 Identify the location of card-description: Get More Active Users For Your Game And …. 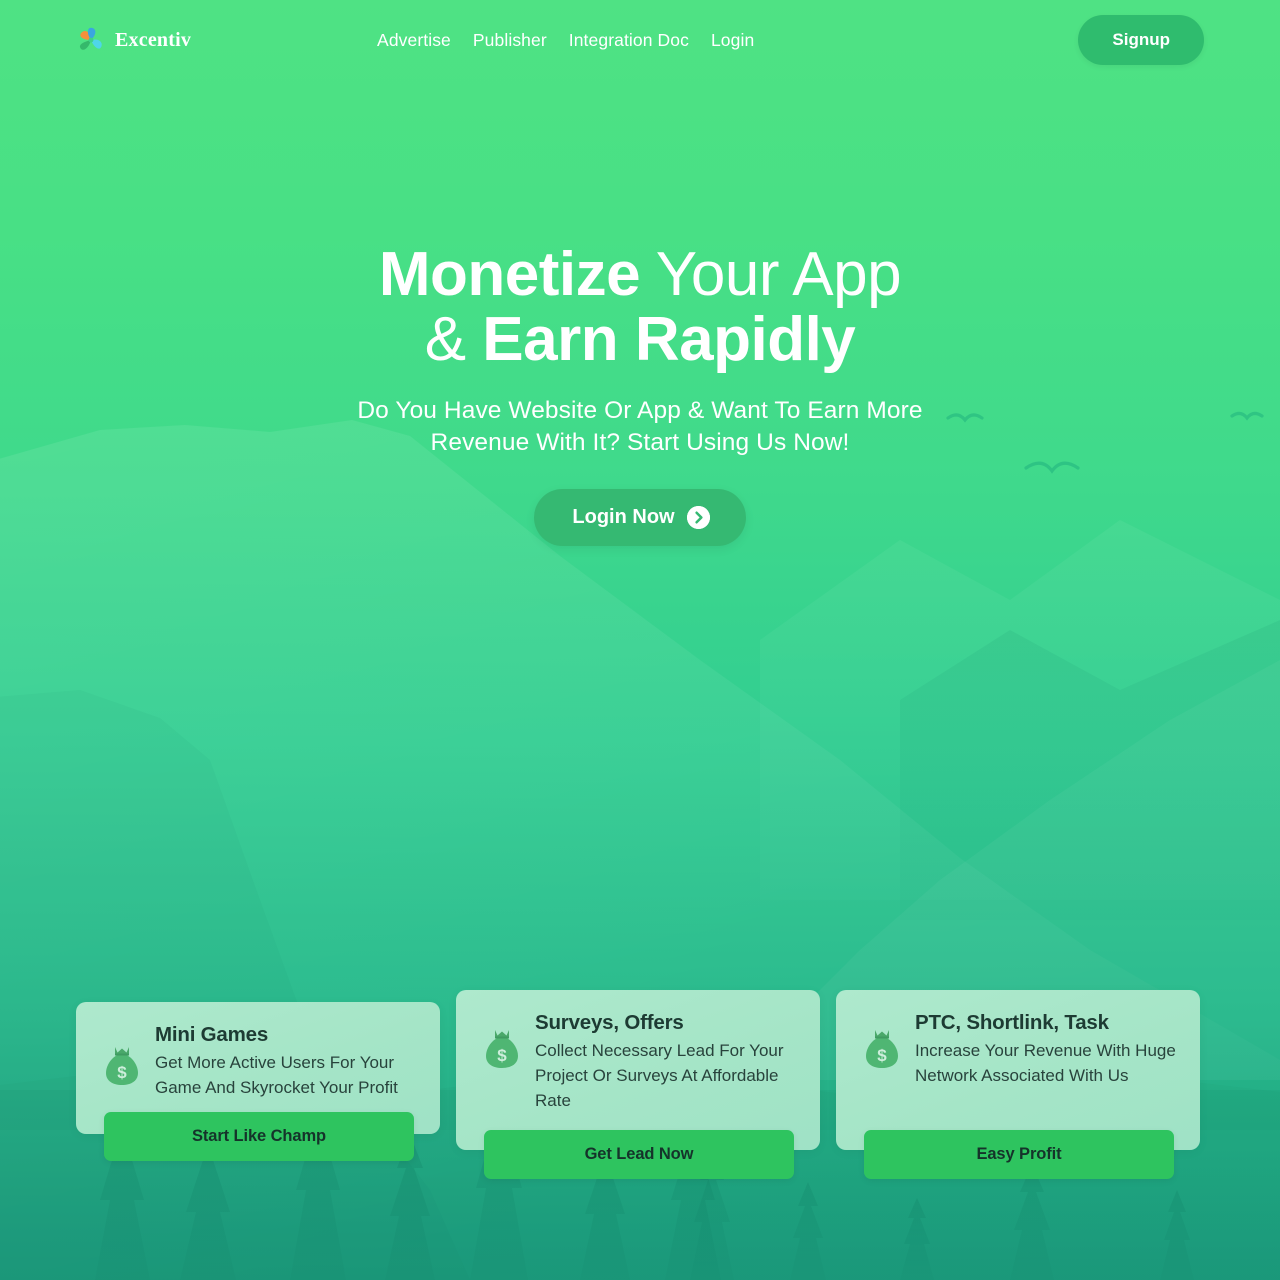
(276, 1075).